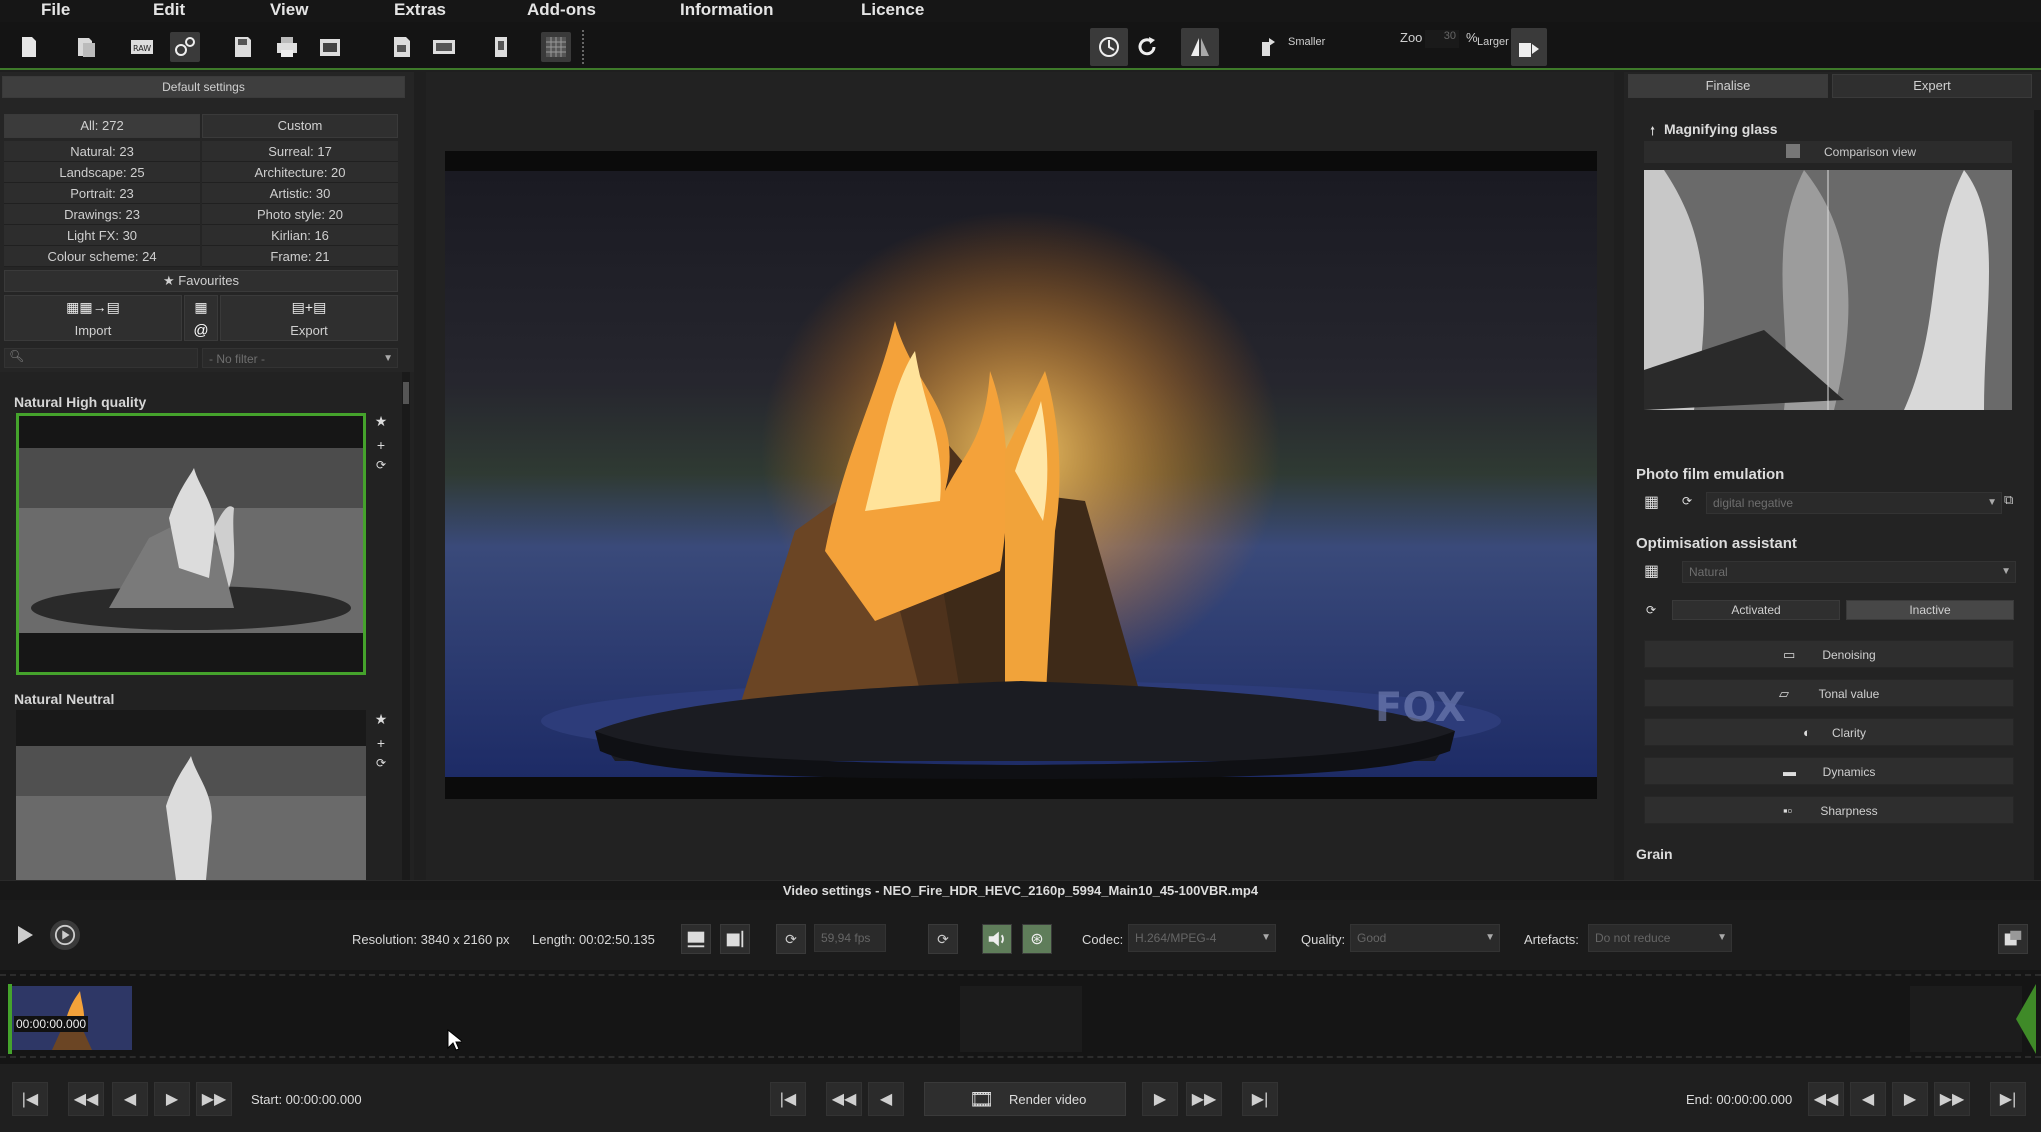 This screenshot has width=2041, height=1132. What do you see at coordinates (102, 193) in the screenshot?
I see `category-portrait: Portrait: 23` at bounding box center [102, 193].